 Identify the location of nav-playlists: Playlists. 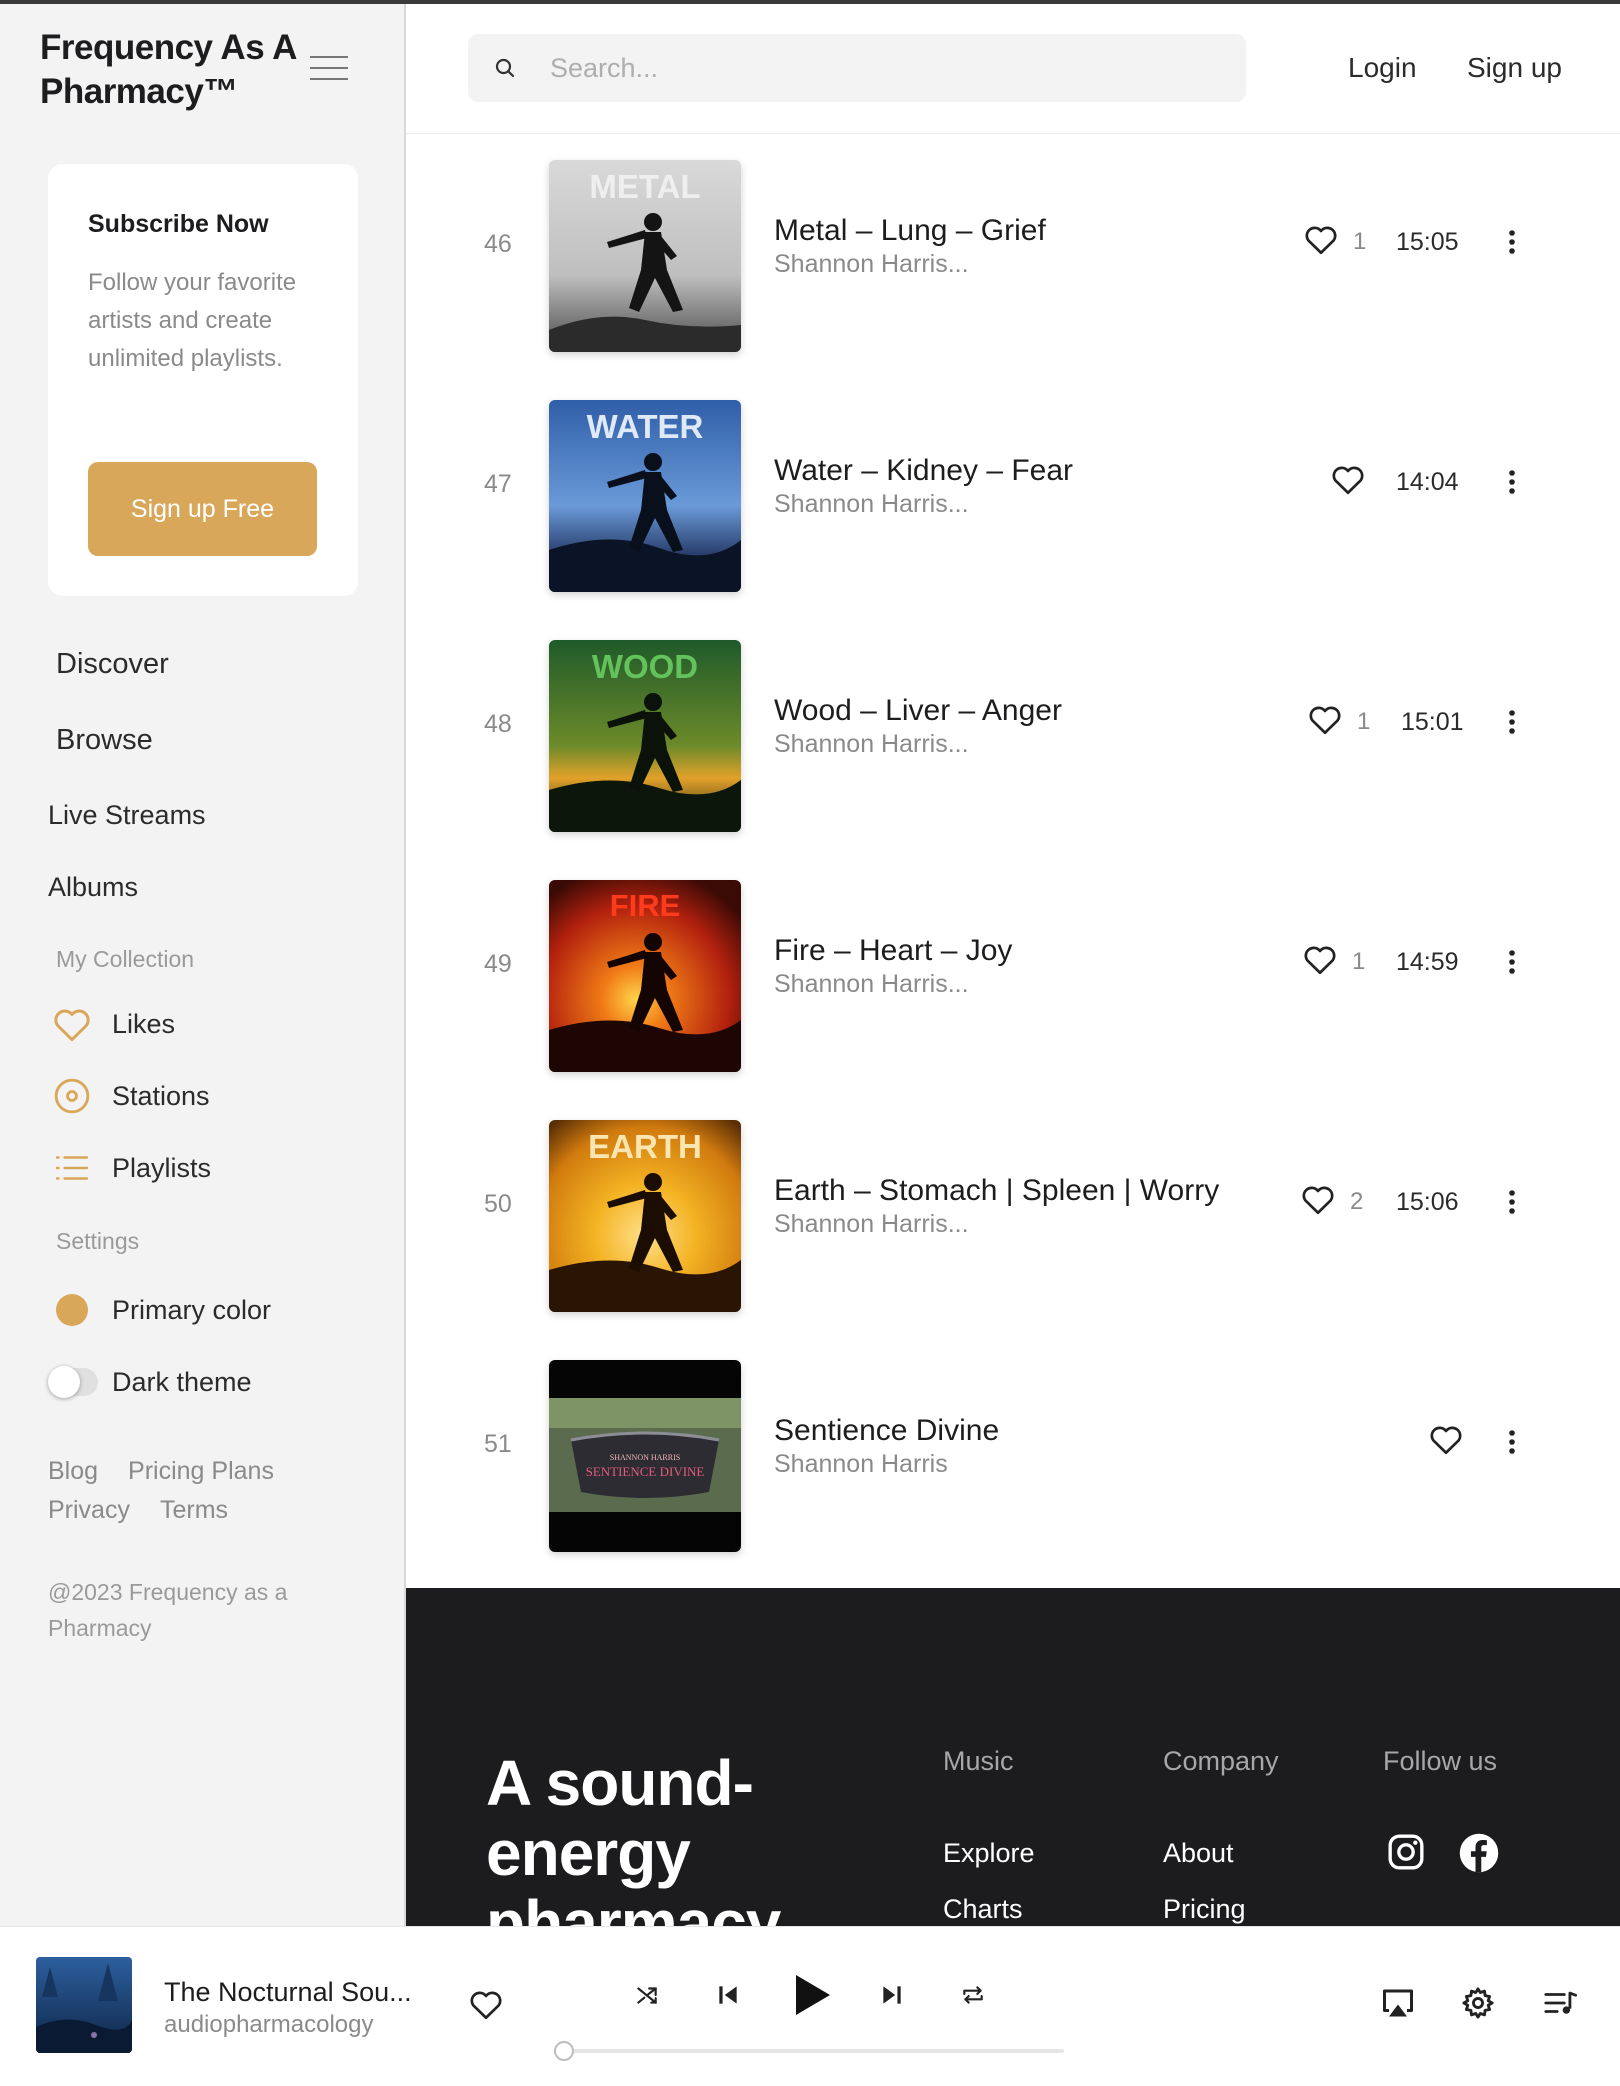
(131, 1168).